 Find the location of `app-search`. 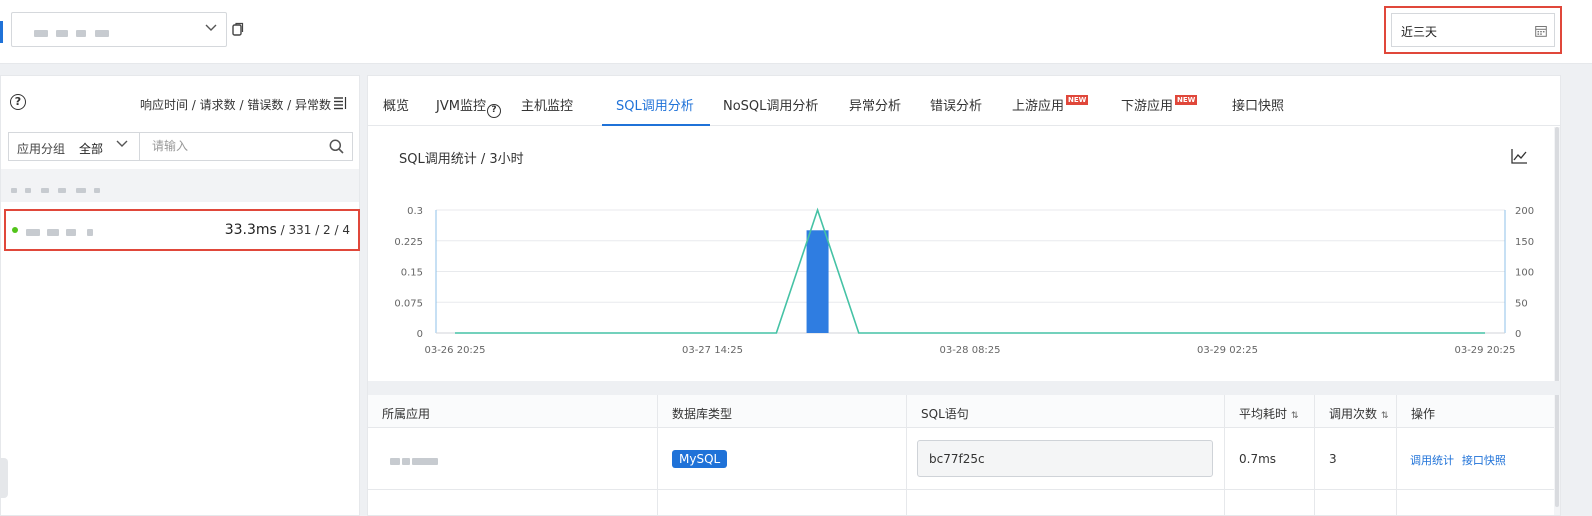

app-search is located at coordinates (246, 146).